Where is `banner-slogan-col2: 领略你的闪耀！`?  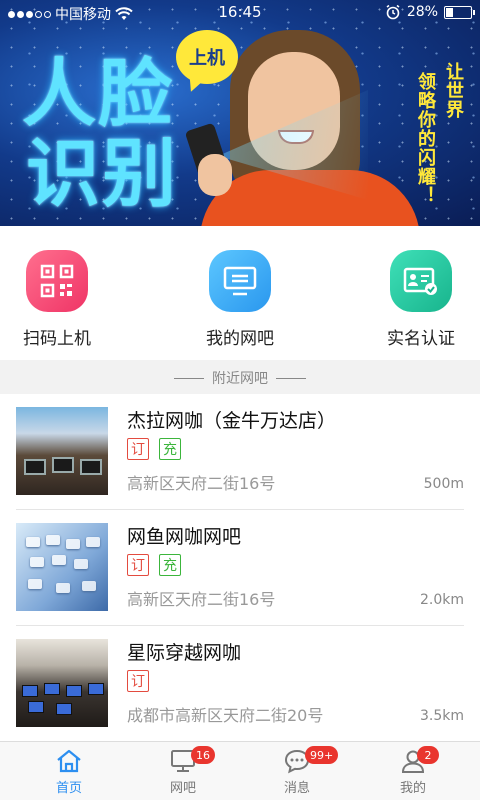
banner-slogan-col2: 领略你的闪耀！ is located at coordinates (425, 138).